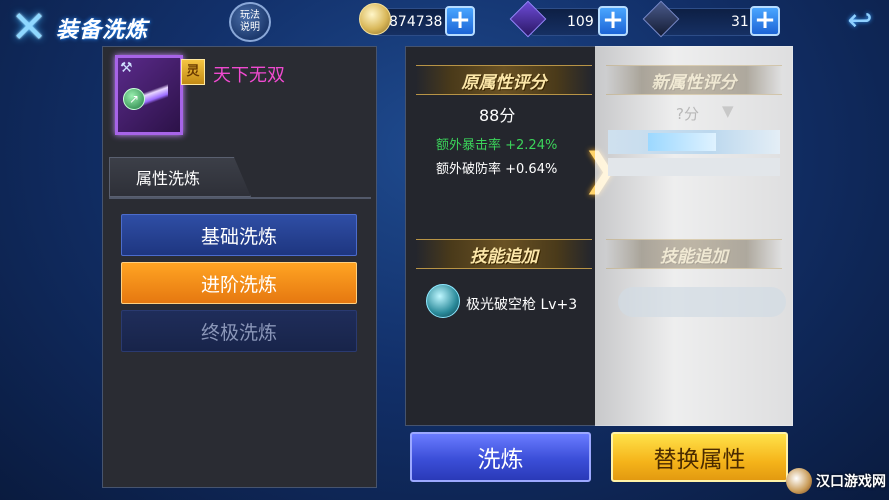  What do you see at coordinates (851, 482) in the screenshot?
I see `watermark-text: 汉口游戏网` at bounding box center [851, 482].